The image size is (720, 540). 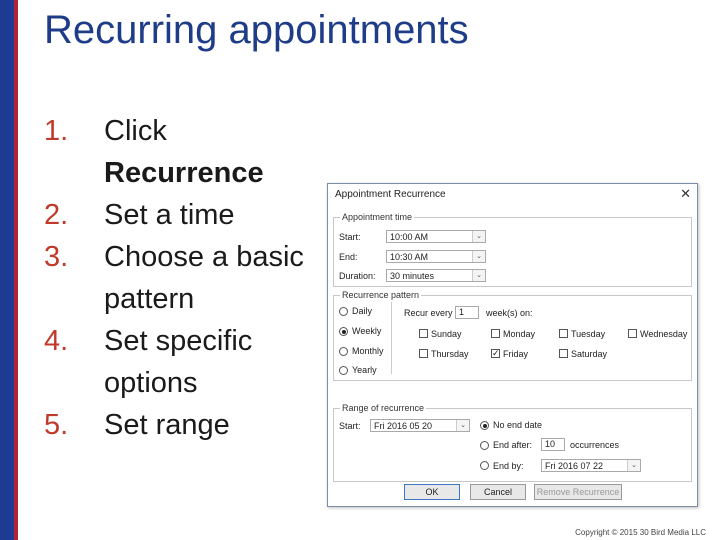 What do you see at coordinates (578, 492) in the screenshot?
I see `remove-recurrence-button: Remove Recurrence` at bounding box center [578, 492].